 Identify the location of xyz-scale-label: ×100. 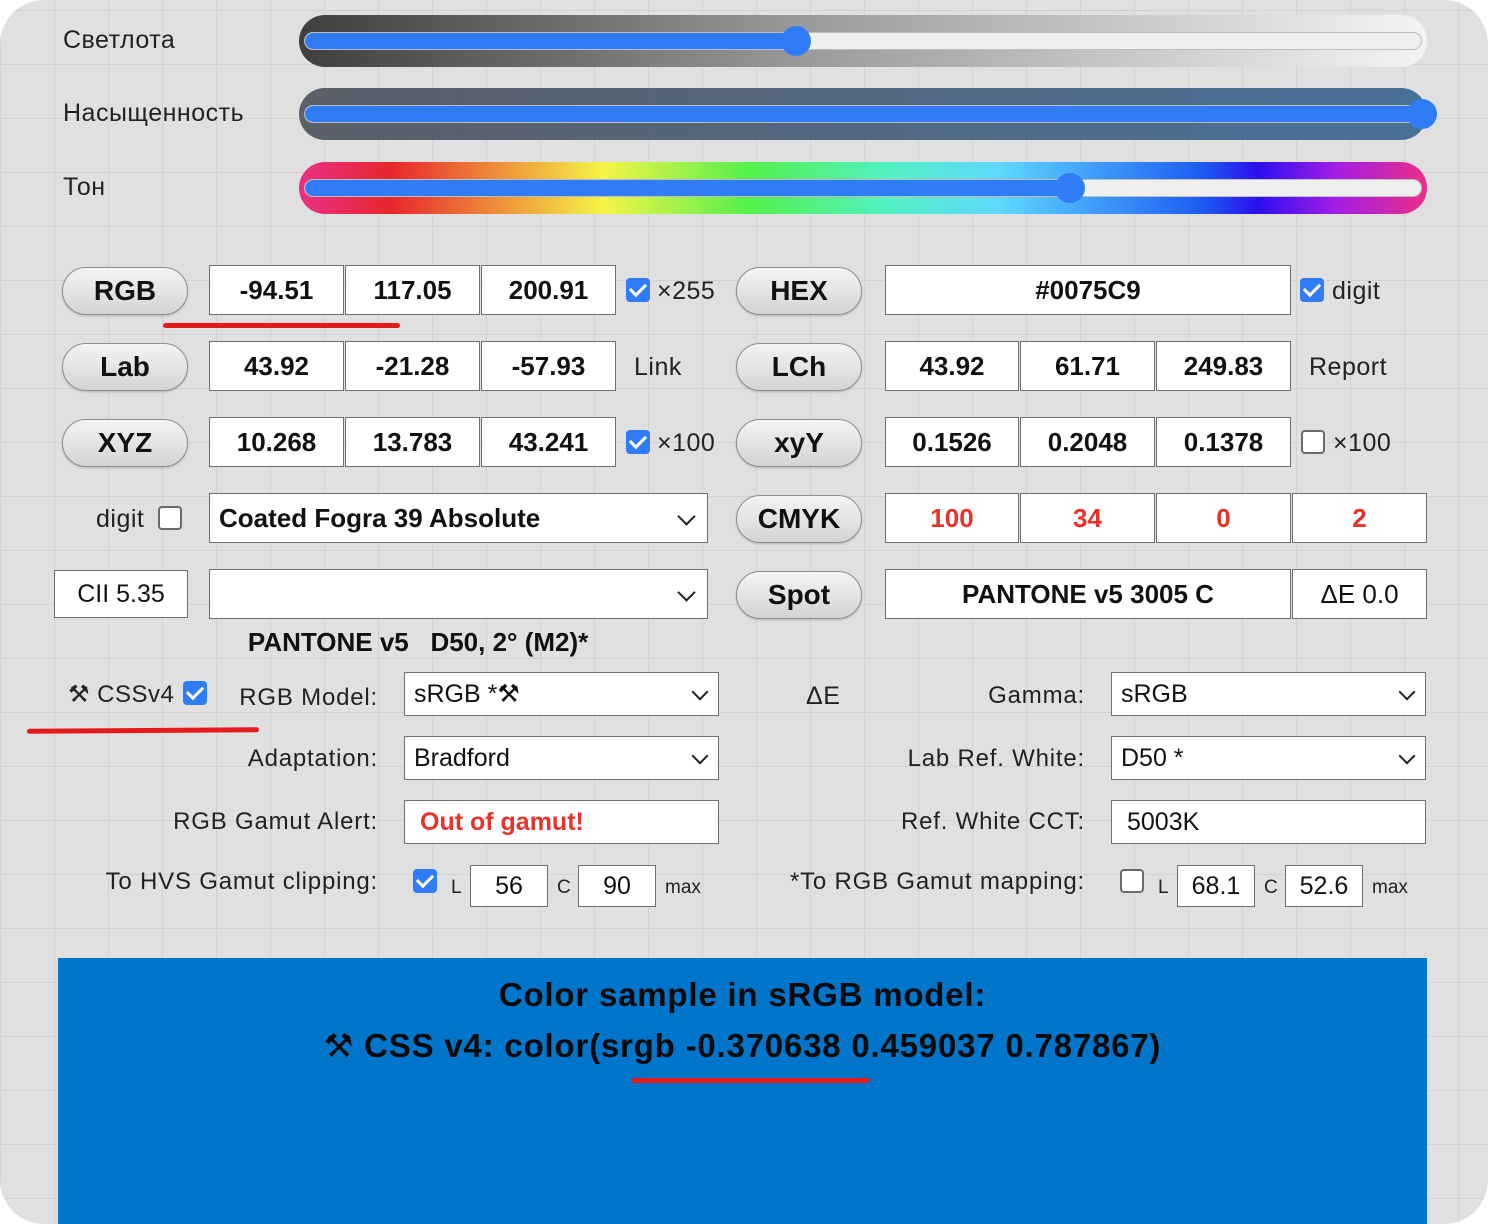
(686, 443).